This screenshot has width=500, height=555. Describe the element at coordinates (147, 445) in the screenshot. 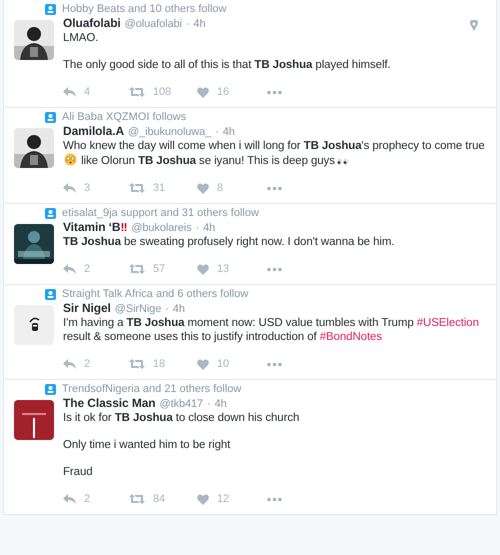

I see `tweet-text: Only time i wanted him to be right` at that location.